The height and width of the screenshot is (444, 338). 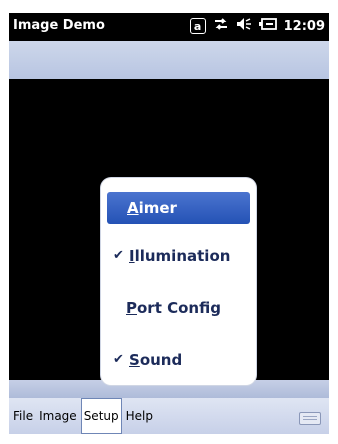 What do you see at coordinates (169, 27) in the screenshot?
I see `status-bar: Image Demo a 12:09` at bounding box center [169, 27].